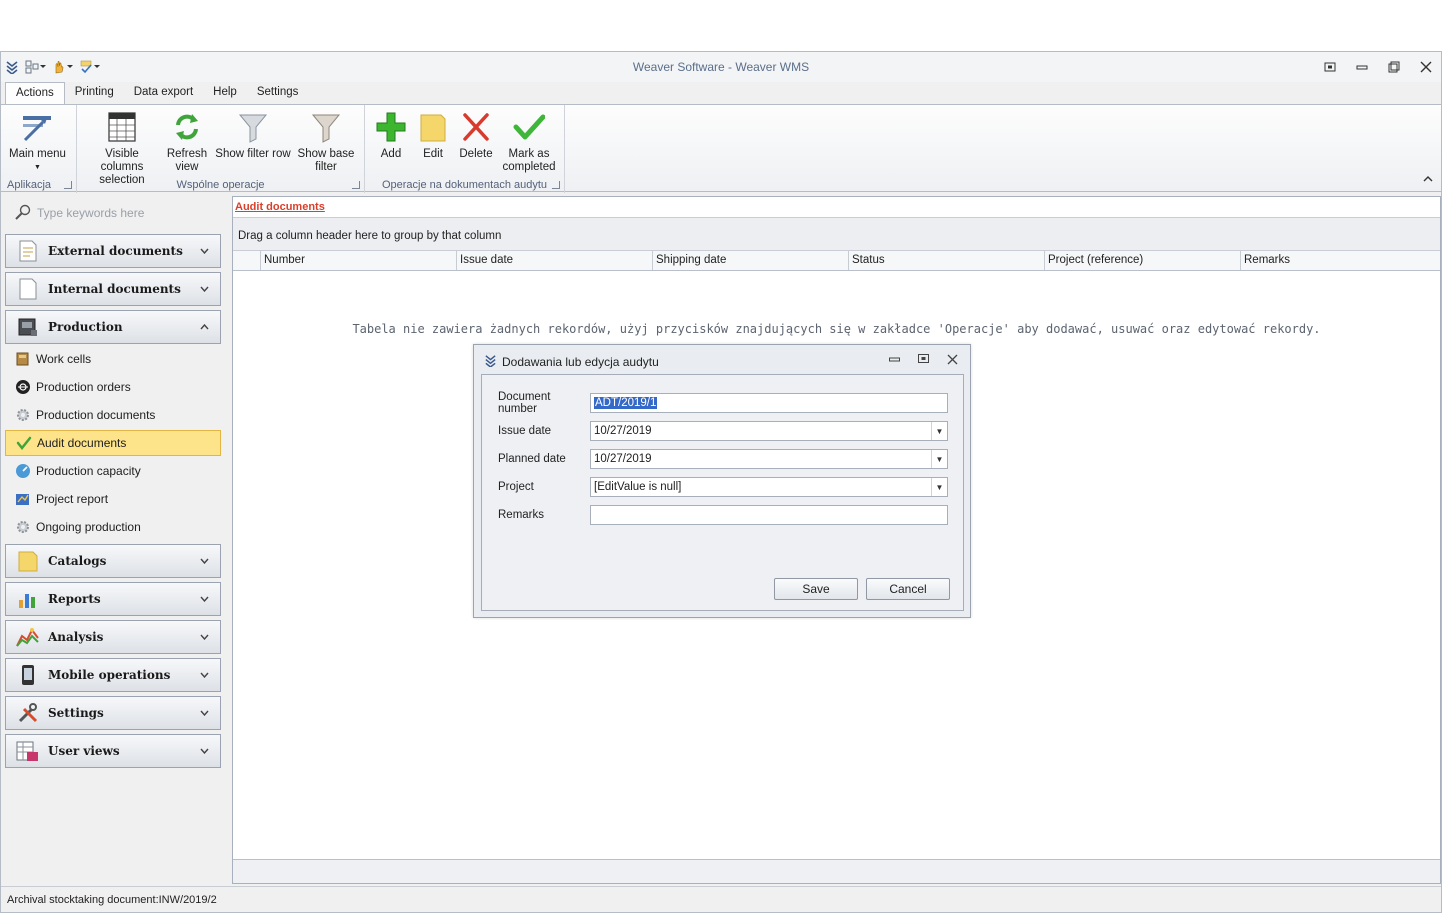 This screenshot has height=913, width=1442. What do you see at coordinates (1143, 260) in the screenshot?
I see `column-header-project: Project (reference)` at bounding box center [1143, 260].